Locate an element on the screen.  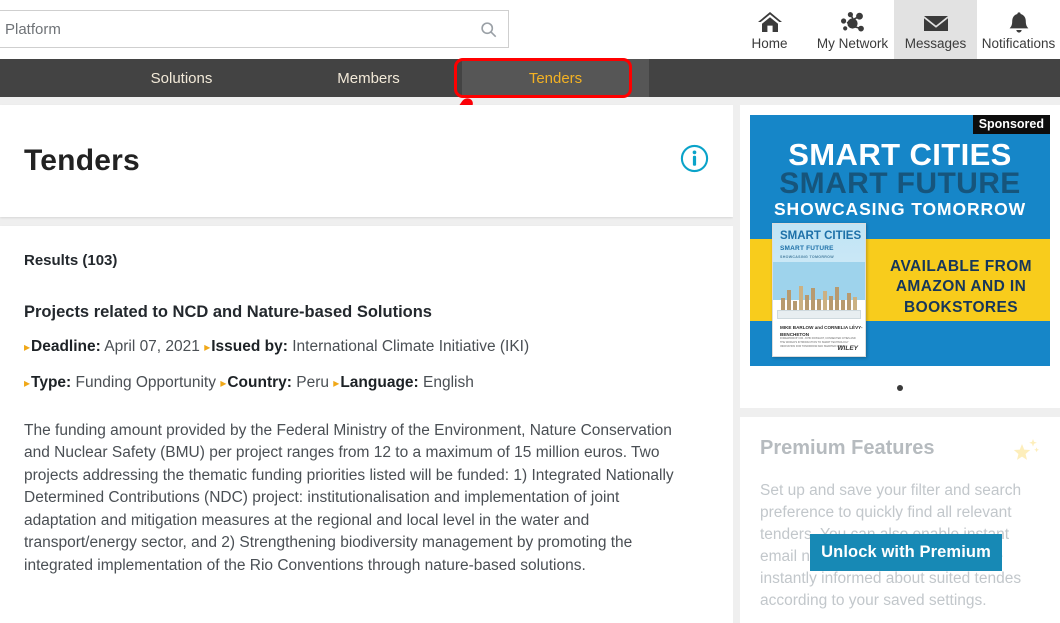
book-title-line2: SMART FUTURE is located at coordinates (807, 248).